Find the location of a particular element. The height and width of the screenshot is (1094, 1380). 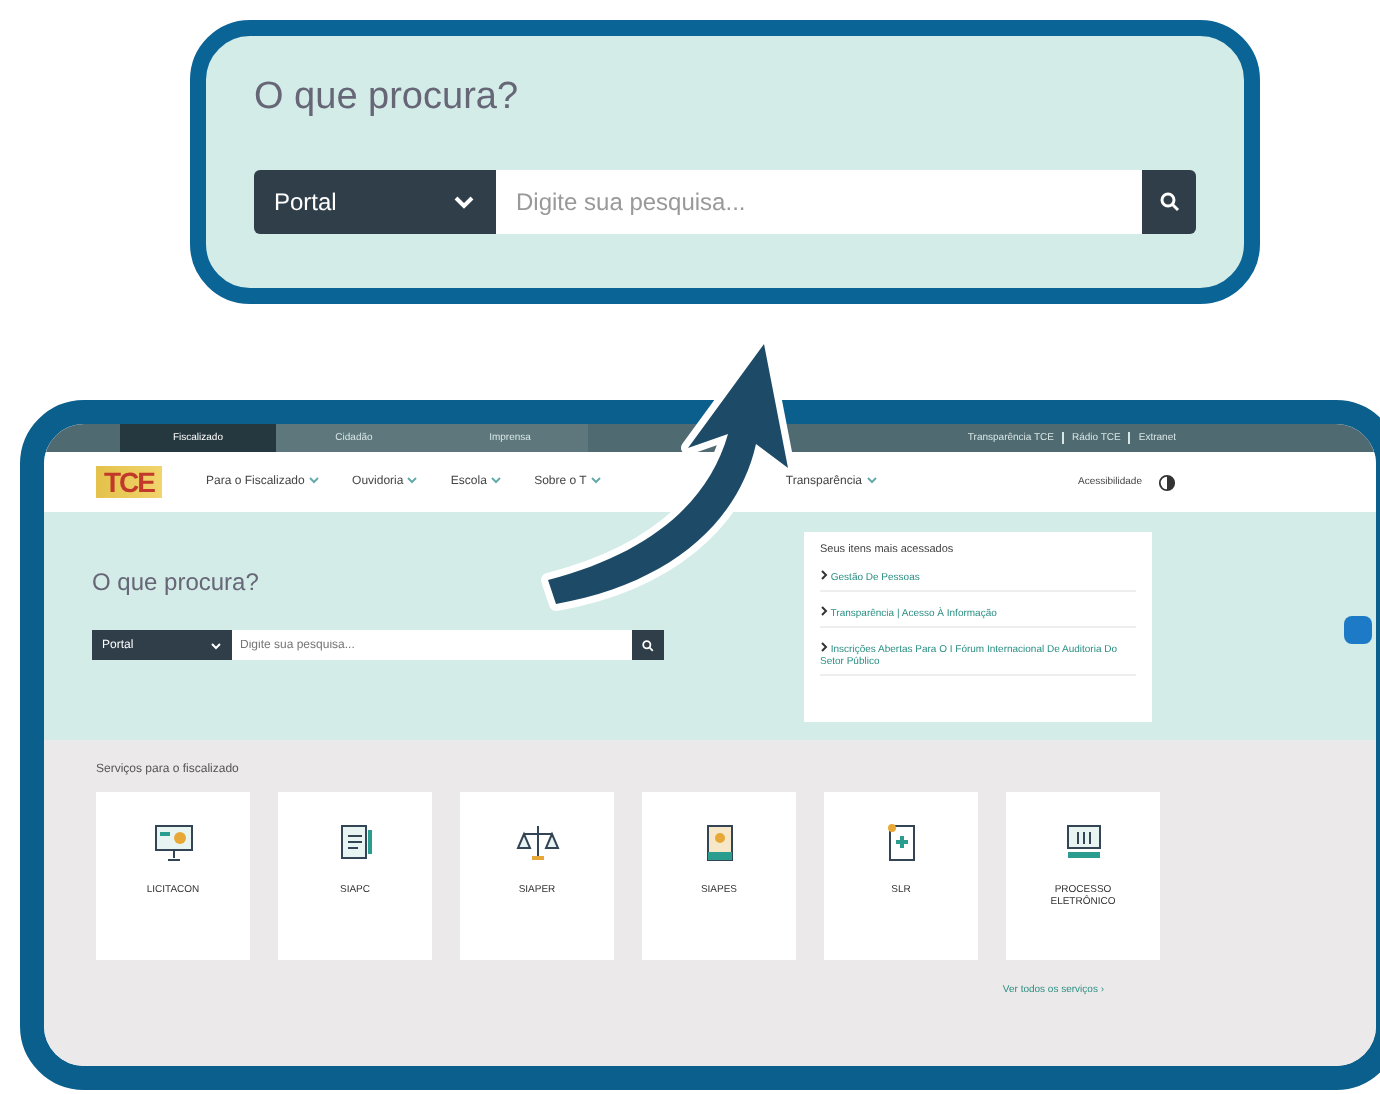

scales-icon is located at coordinates (537, 842).